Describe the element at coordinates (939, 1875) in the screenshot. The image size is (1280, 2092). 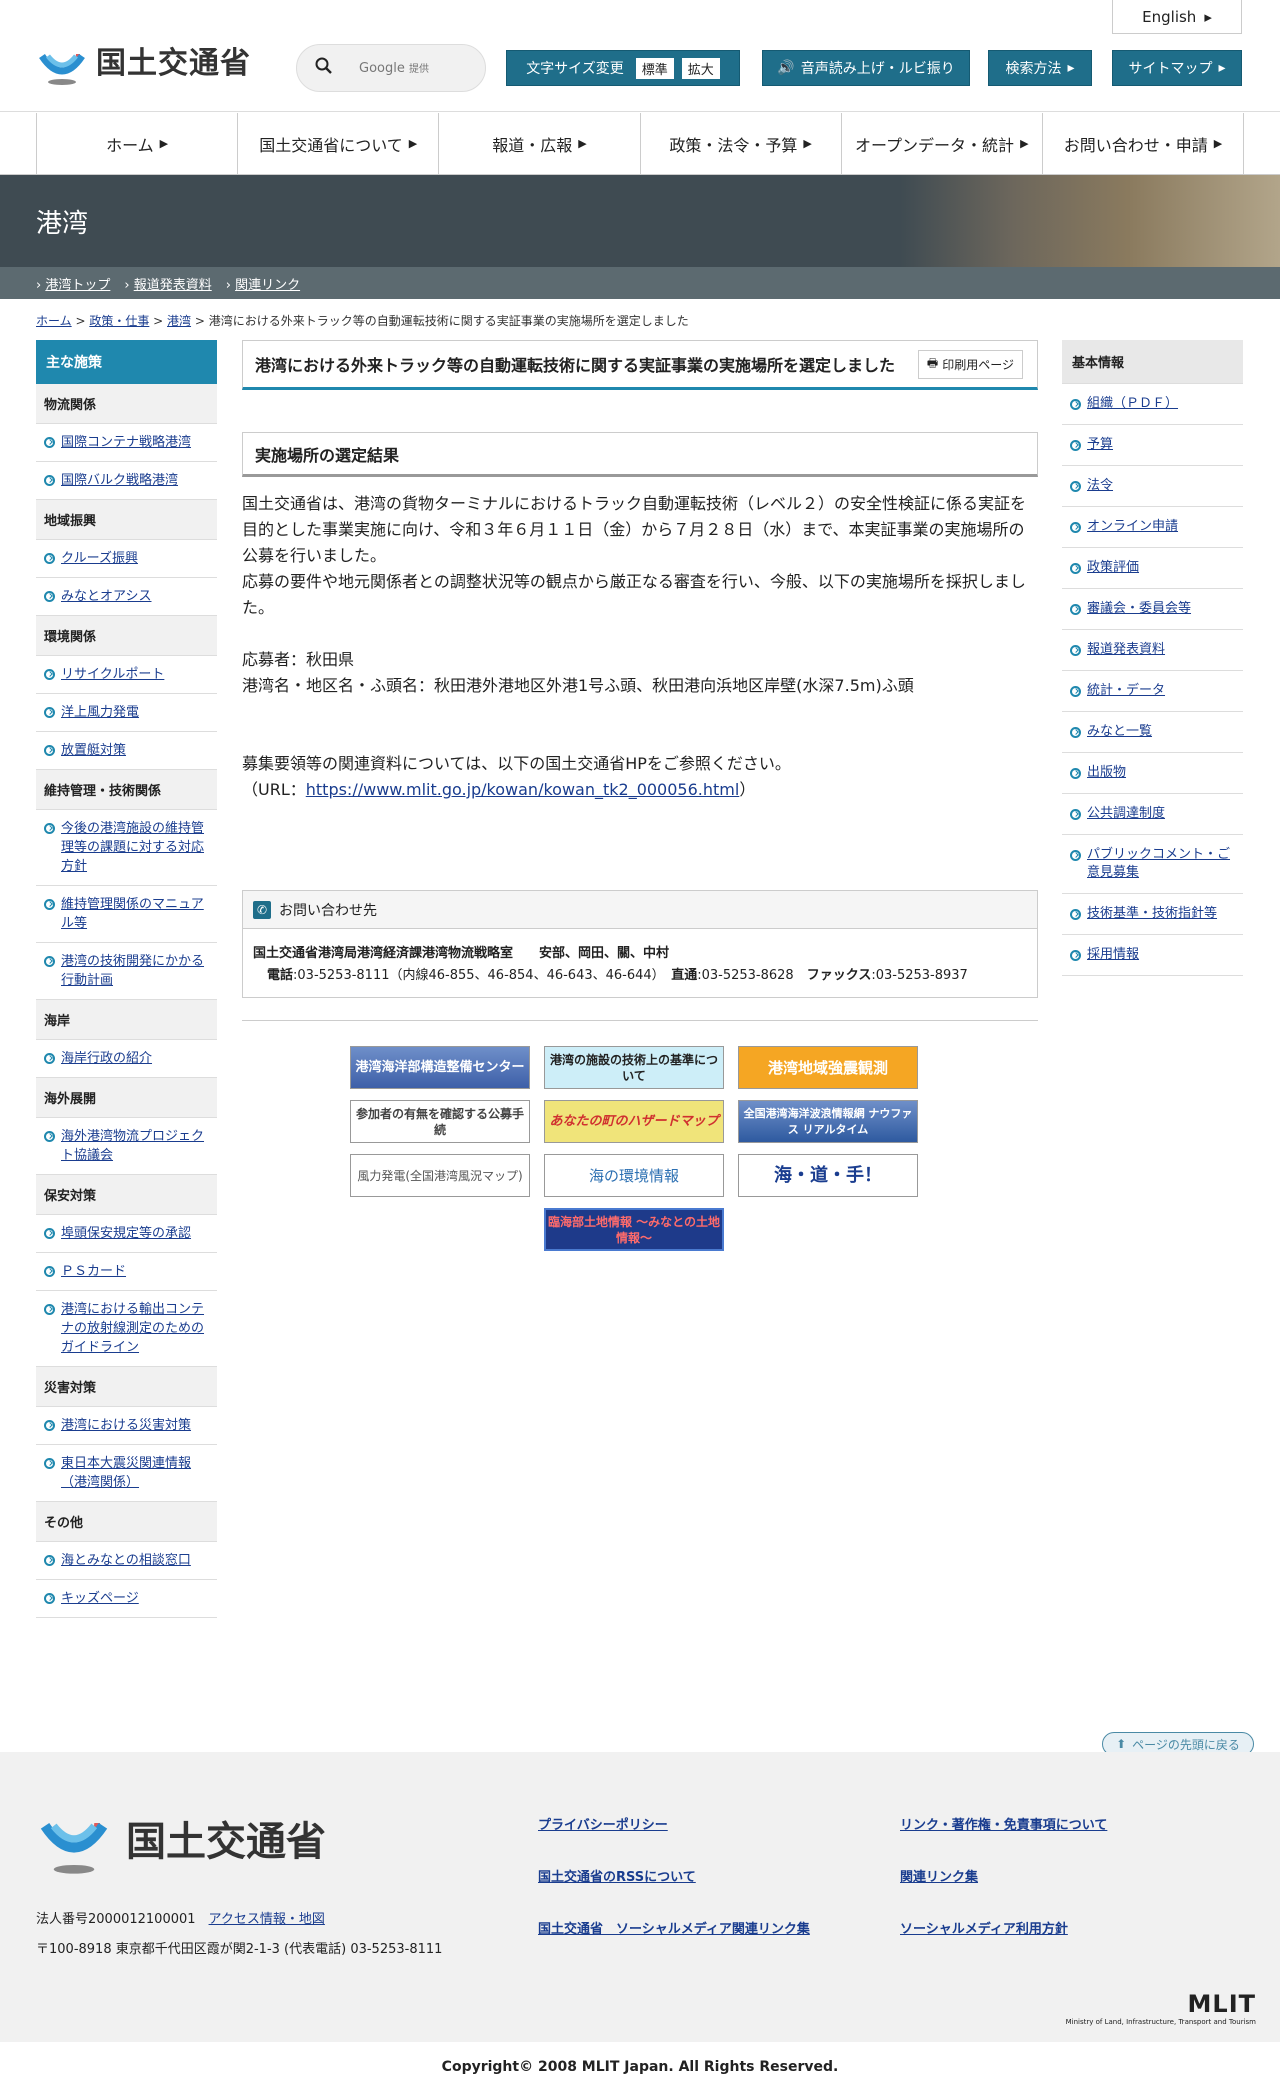
I see `related-links-link: 関連リンク集` at that location.